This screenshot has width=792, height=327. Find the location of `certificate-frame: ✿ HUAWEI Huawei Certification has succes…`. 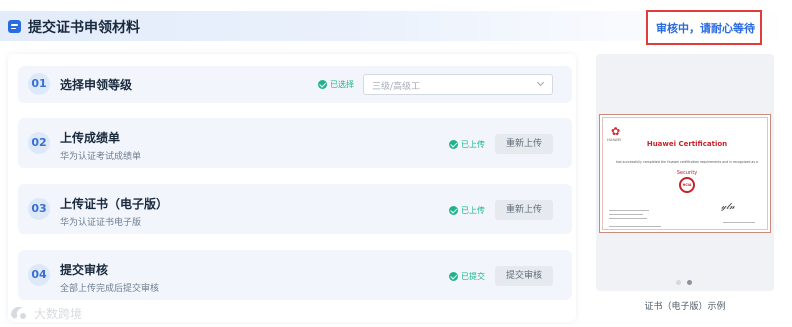

certificate-frame: ✿ HUAWEI Huawei Certification has succes… is located at coordinates (685, 173).